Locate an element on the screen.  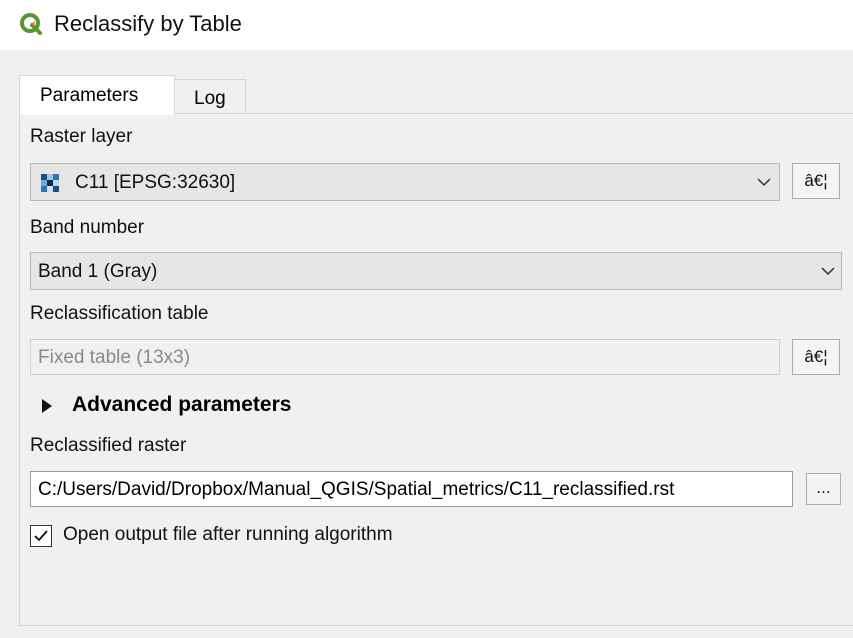
tab-parameters: Parameters is located at coordinates (97, 95).